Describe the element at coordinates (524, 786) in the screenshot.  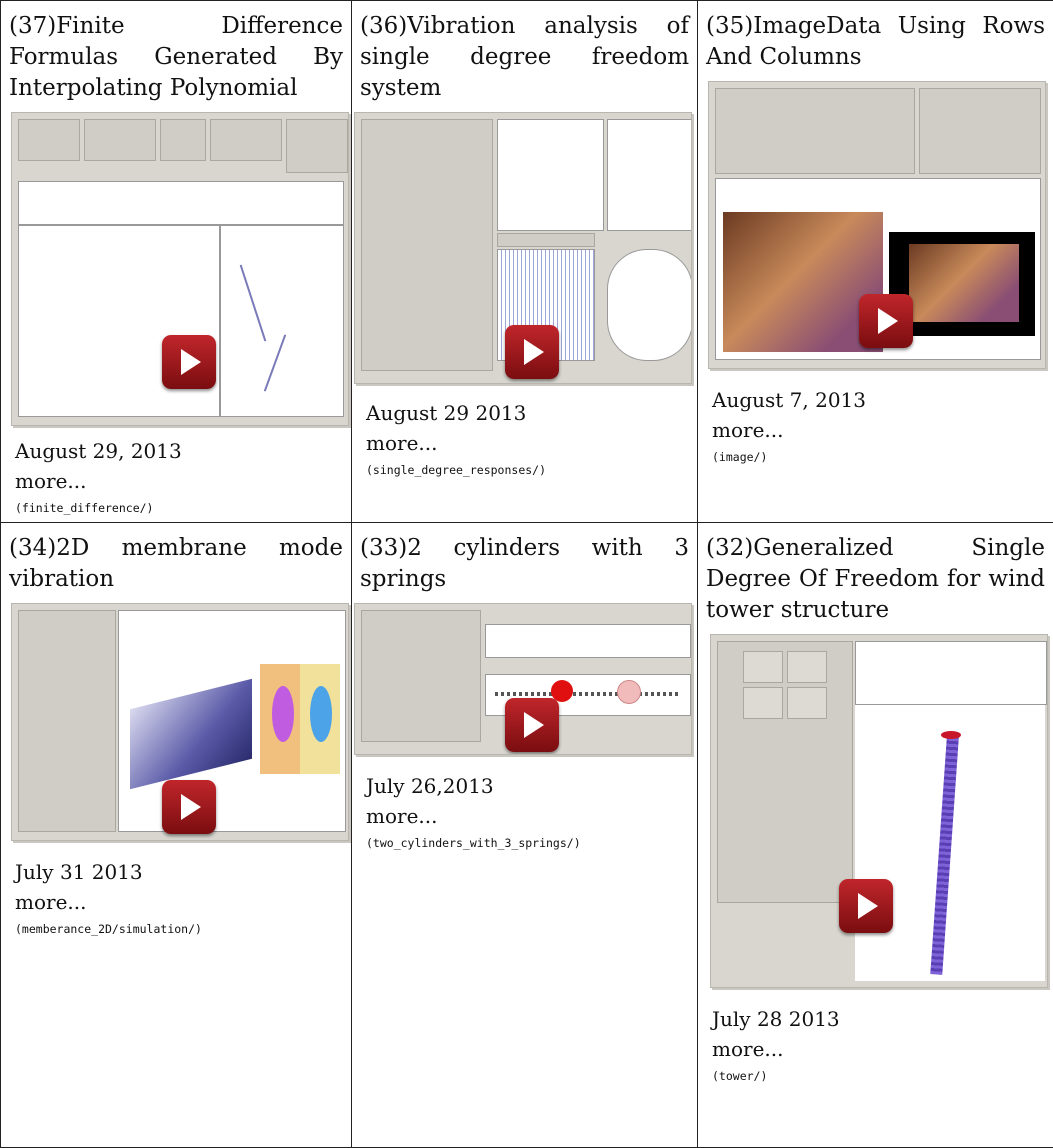
I see `demo-date: July 26,2013` at that location.